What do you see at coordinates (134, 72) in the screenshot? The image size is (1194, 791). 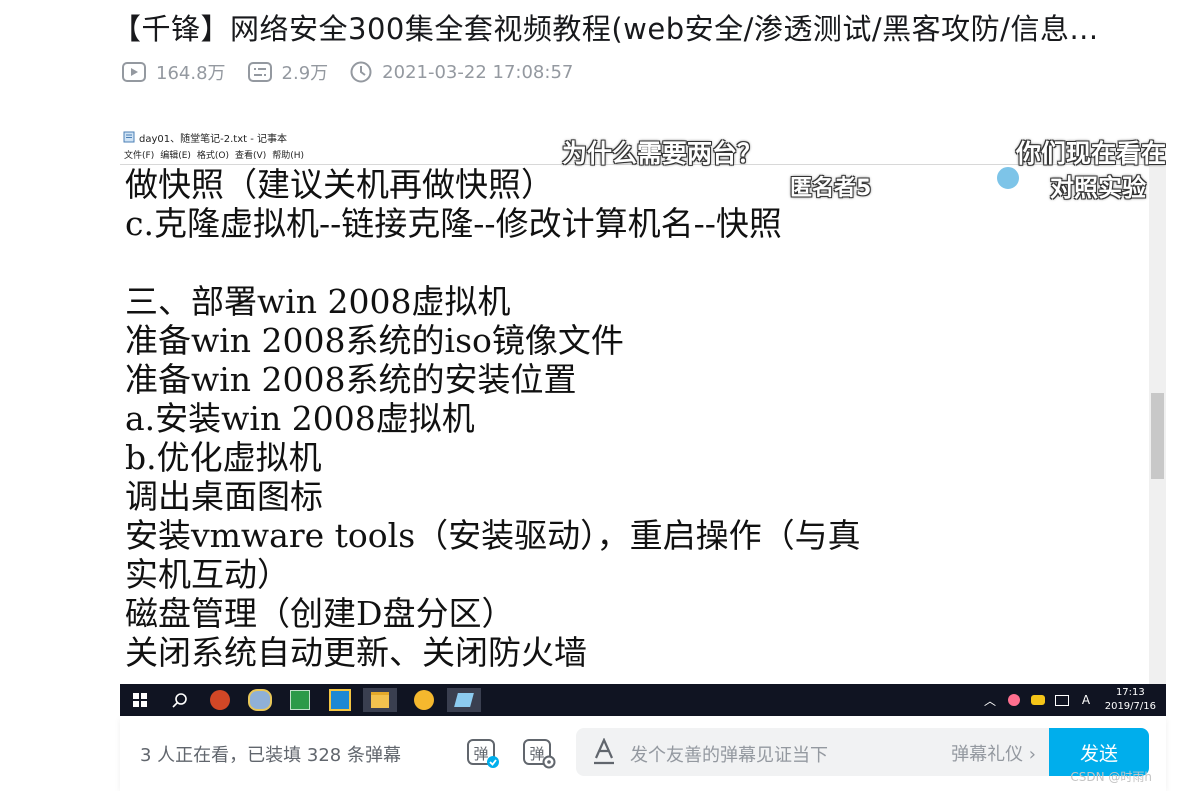 I see `play-icon` at bounding box center [134, 72].